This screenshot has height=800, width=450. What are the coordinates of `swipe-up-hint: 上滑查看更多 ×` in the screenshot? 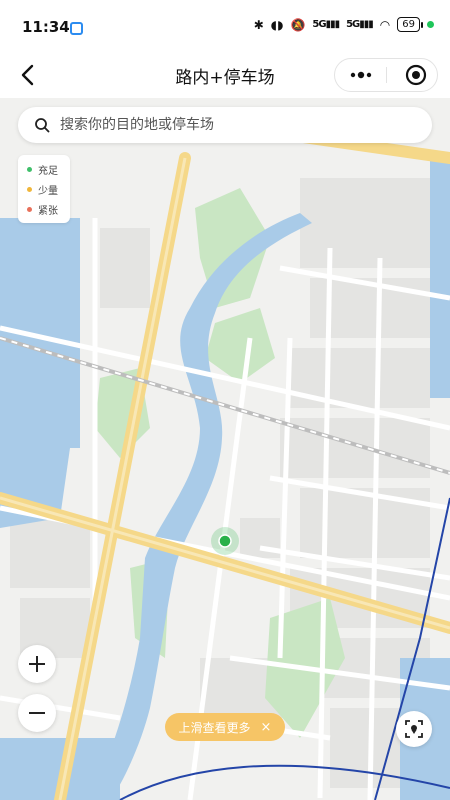 It's located at (225, 727).